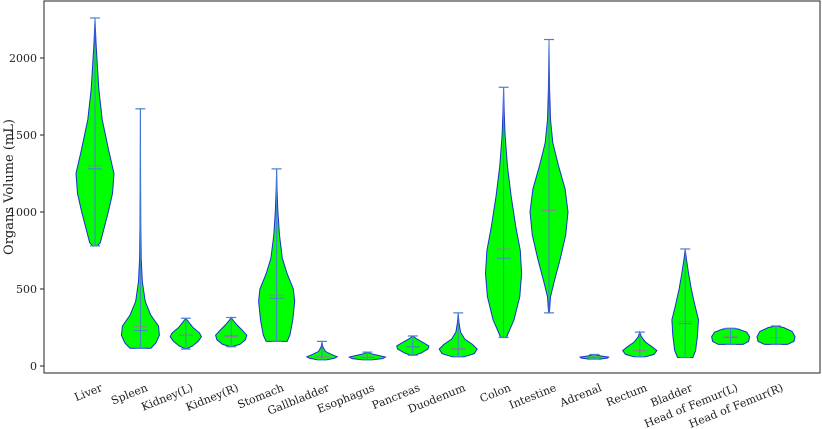  I want to click on x-tick-label: Rectum, so click(626, 395).